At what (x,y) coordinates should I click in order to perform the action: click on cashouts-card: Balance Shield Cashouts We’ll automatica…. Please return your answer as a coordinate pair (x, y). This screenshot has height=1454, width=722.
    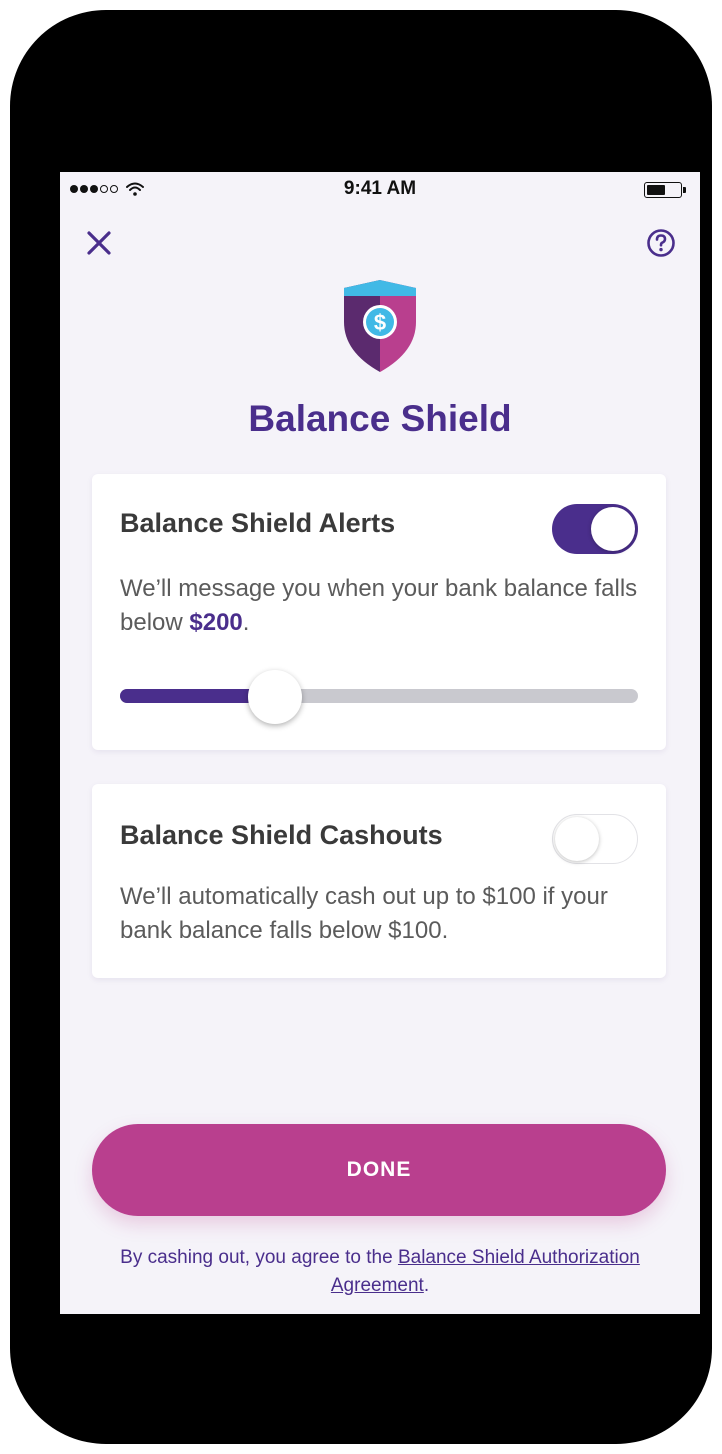
    Looking at the image, I should click on (379, 881).